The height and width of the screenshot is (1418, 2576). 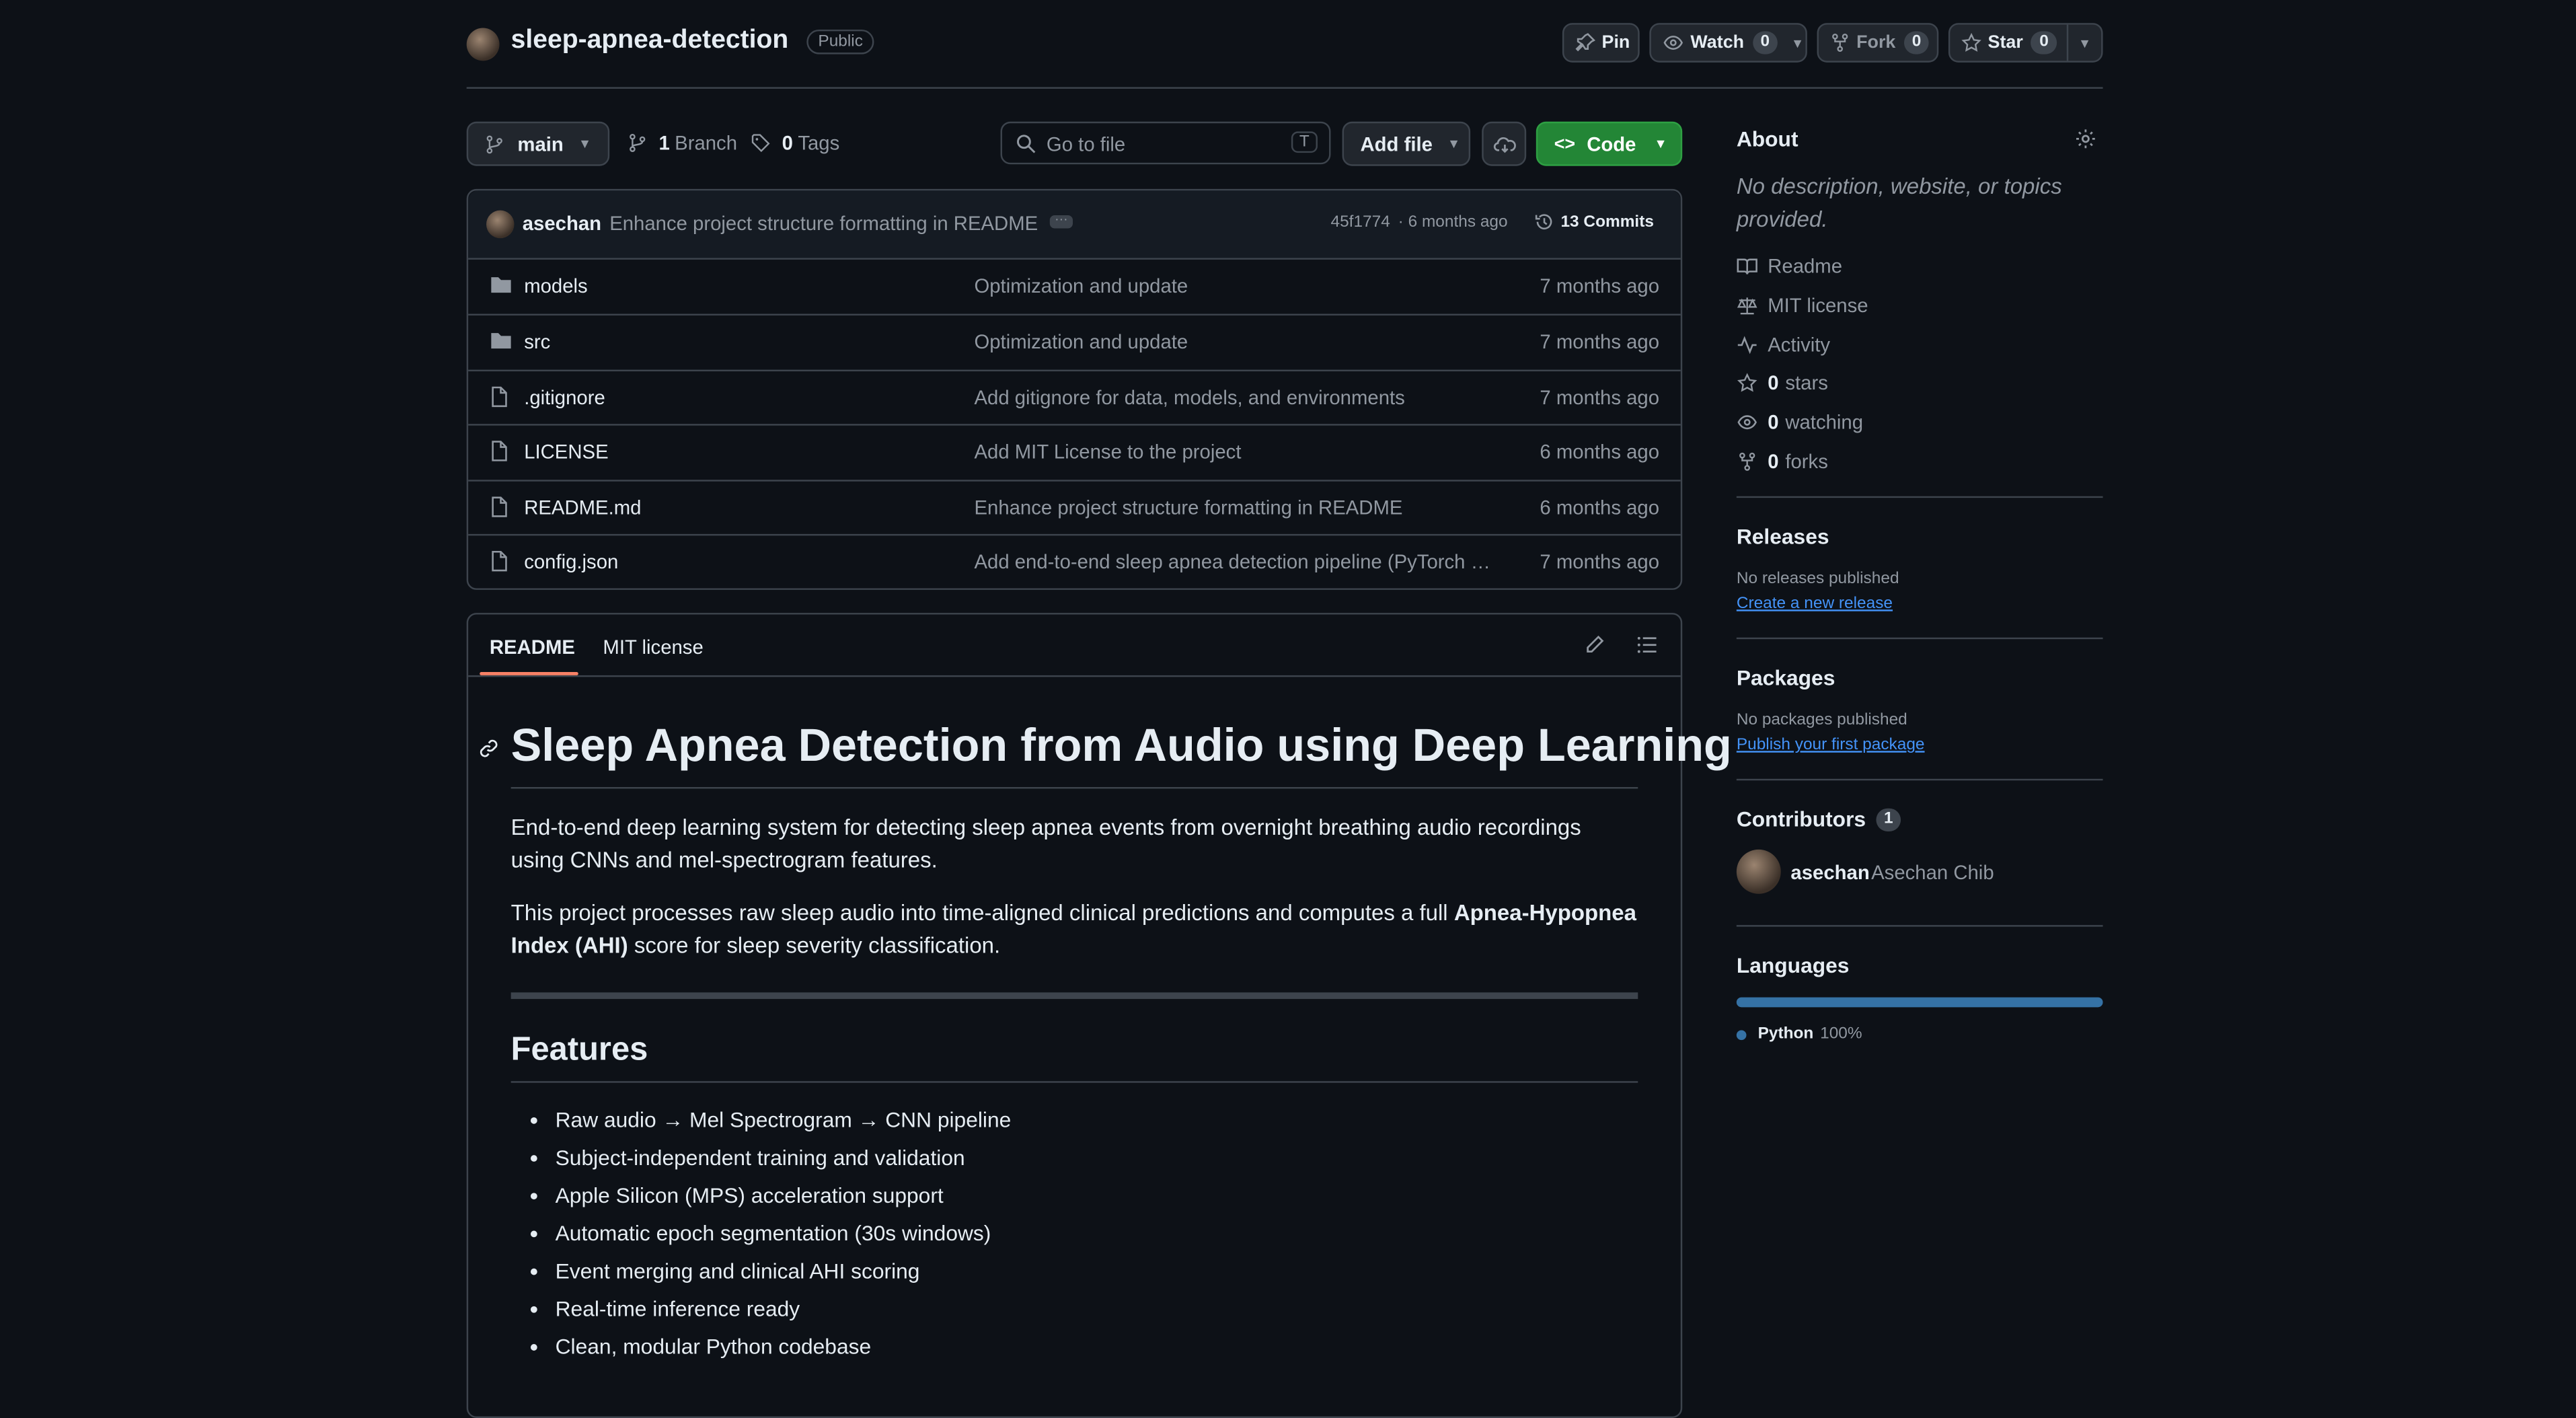 What do you see at coordinates (1284, 88) in the screenshot?
I see `header-divider` at bounding box center [1284, 88].